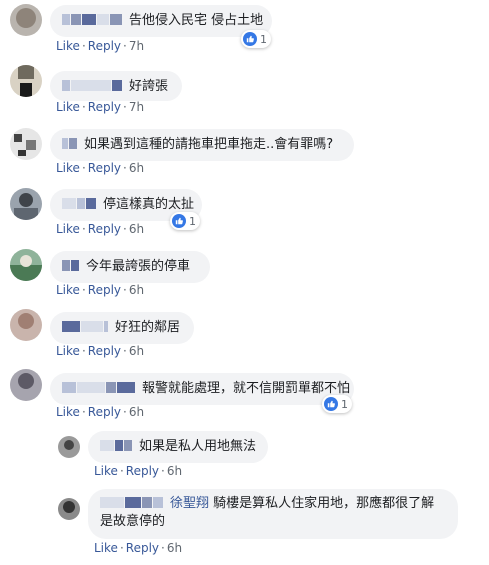 The image size is (489, 565). Describe the element at coordinates (324, 503) in the screenshot. I see `reply-text-line-1: 騎樓是算私人住家用地，那應都很了解` at that location.